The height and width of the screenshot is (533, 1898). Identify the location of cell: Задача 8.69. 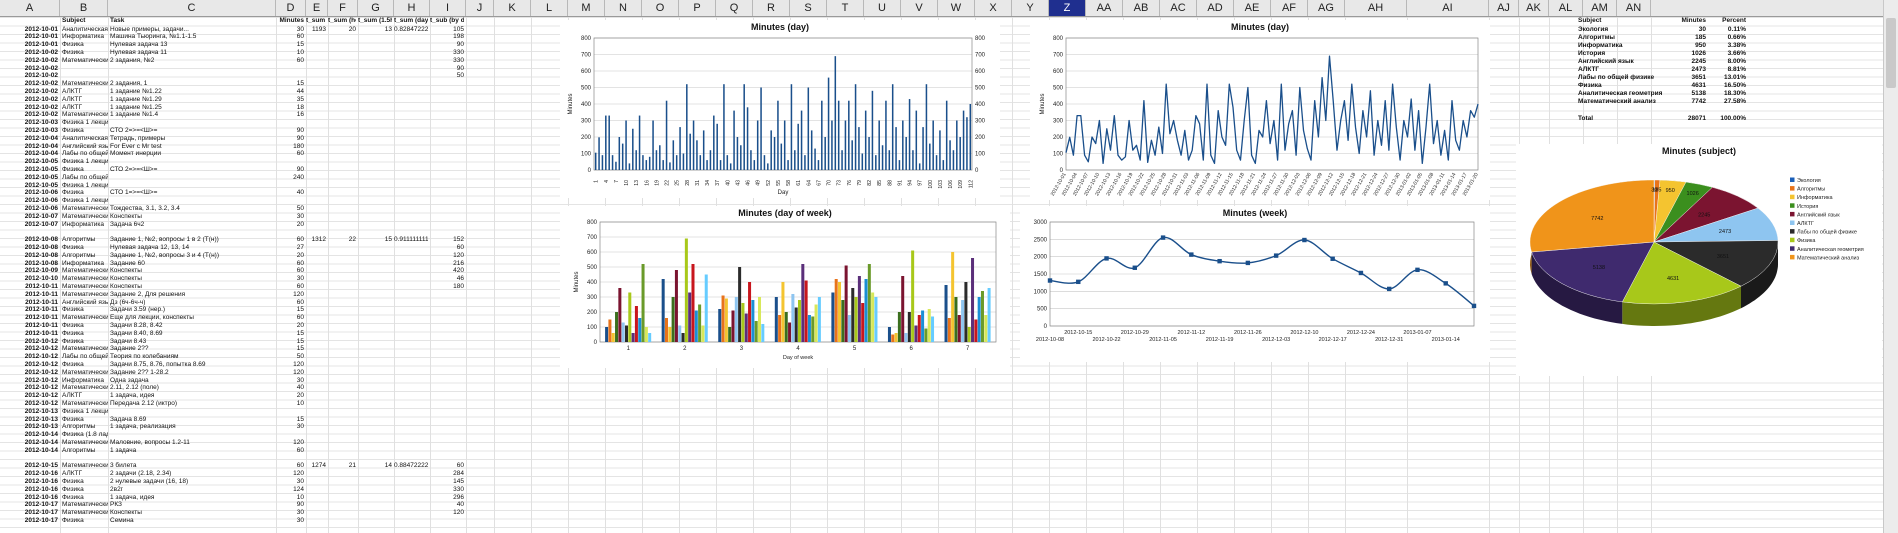
(192, 420).